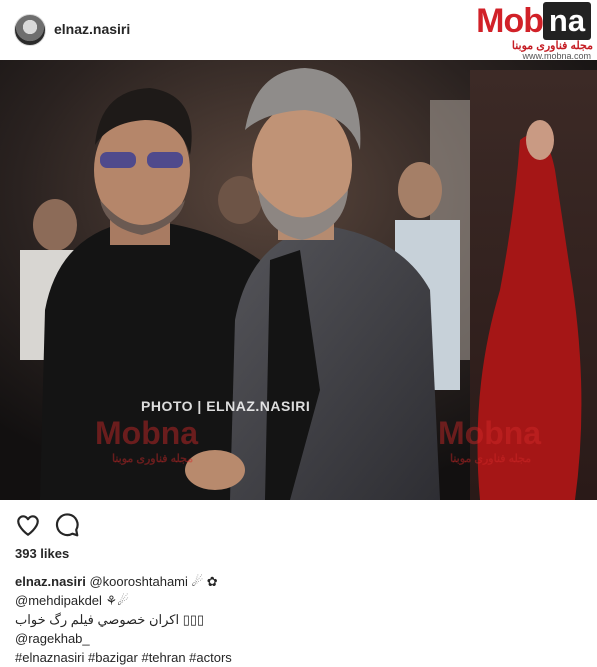  Describe the element at coordinates (30, 30) in the screenshot. I see `user-avatar` at that location.